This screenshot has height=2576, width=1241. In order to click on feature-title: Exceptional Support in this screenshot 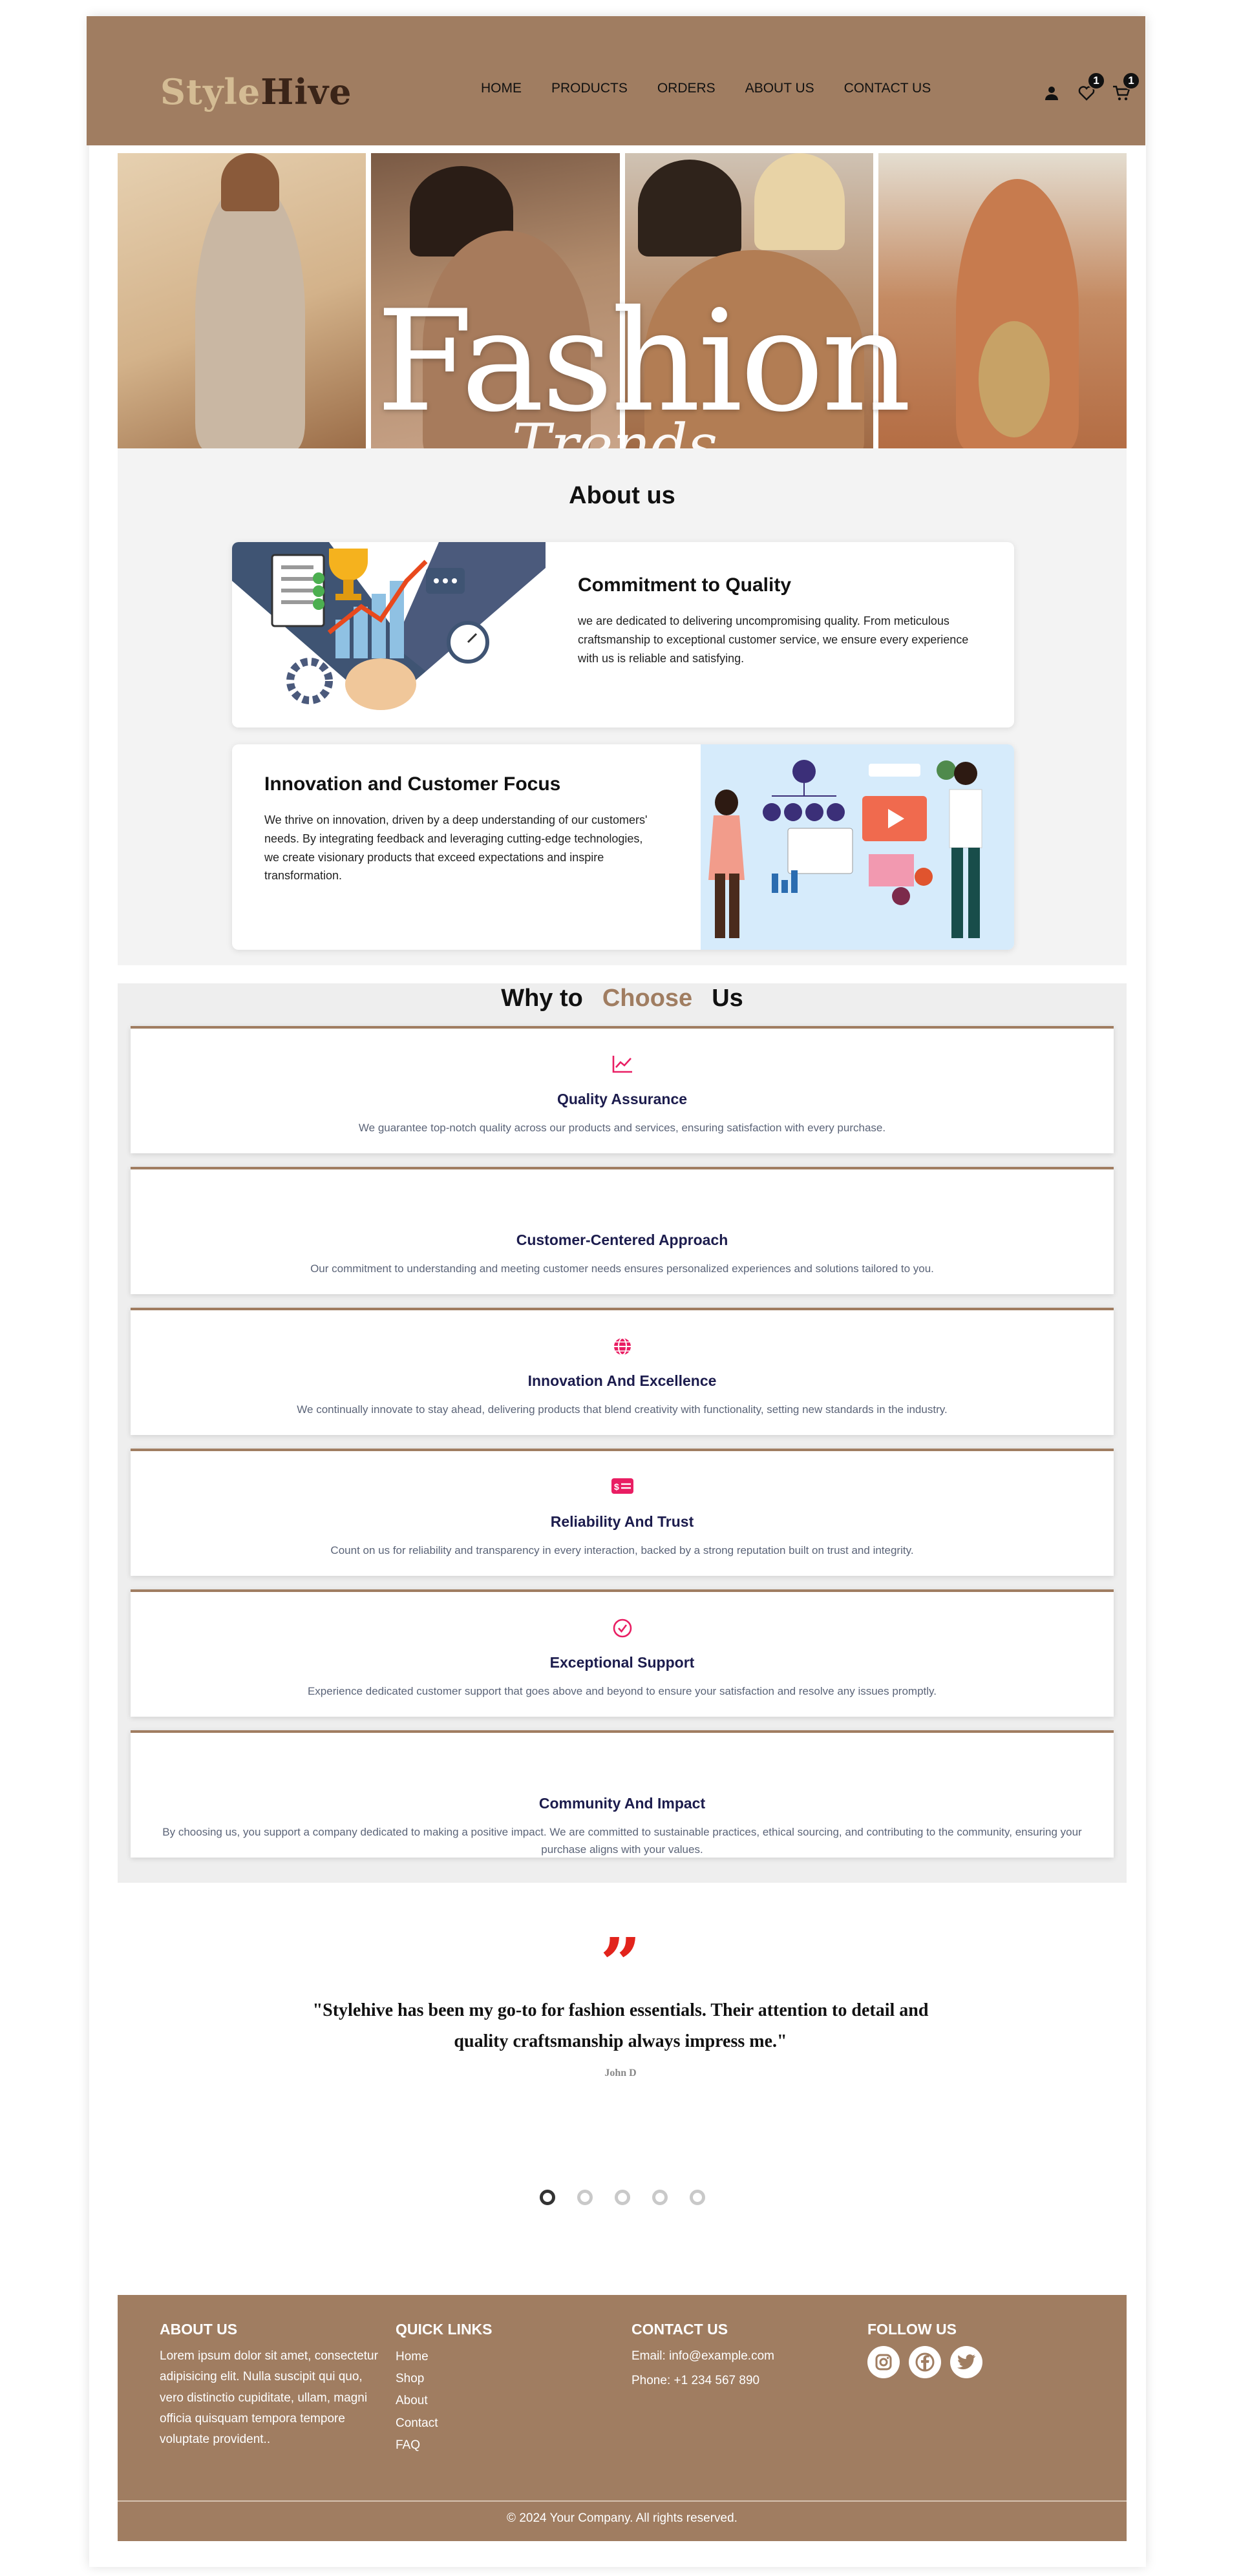, I will do `click(622, 1662)`.